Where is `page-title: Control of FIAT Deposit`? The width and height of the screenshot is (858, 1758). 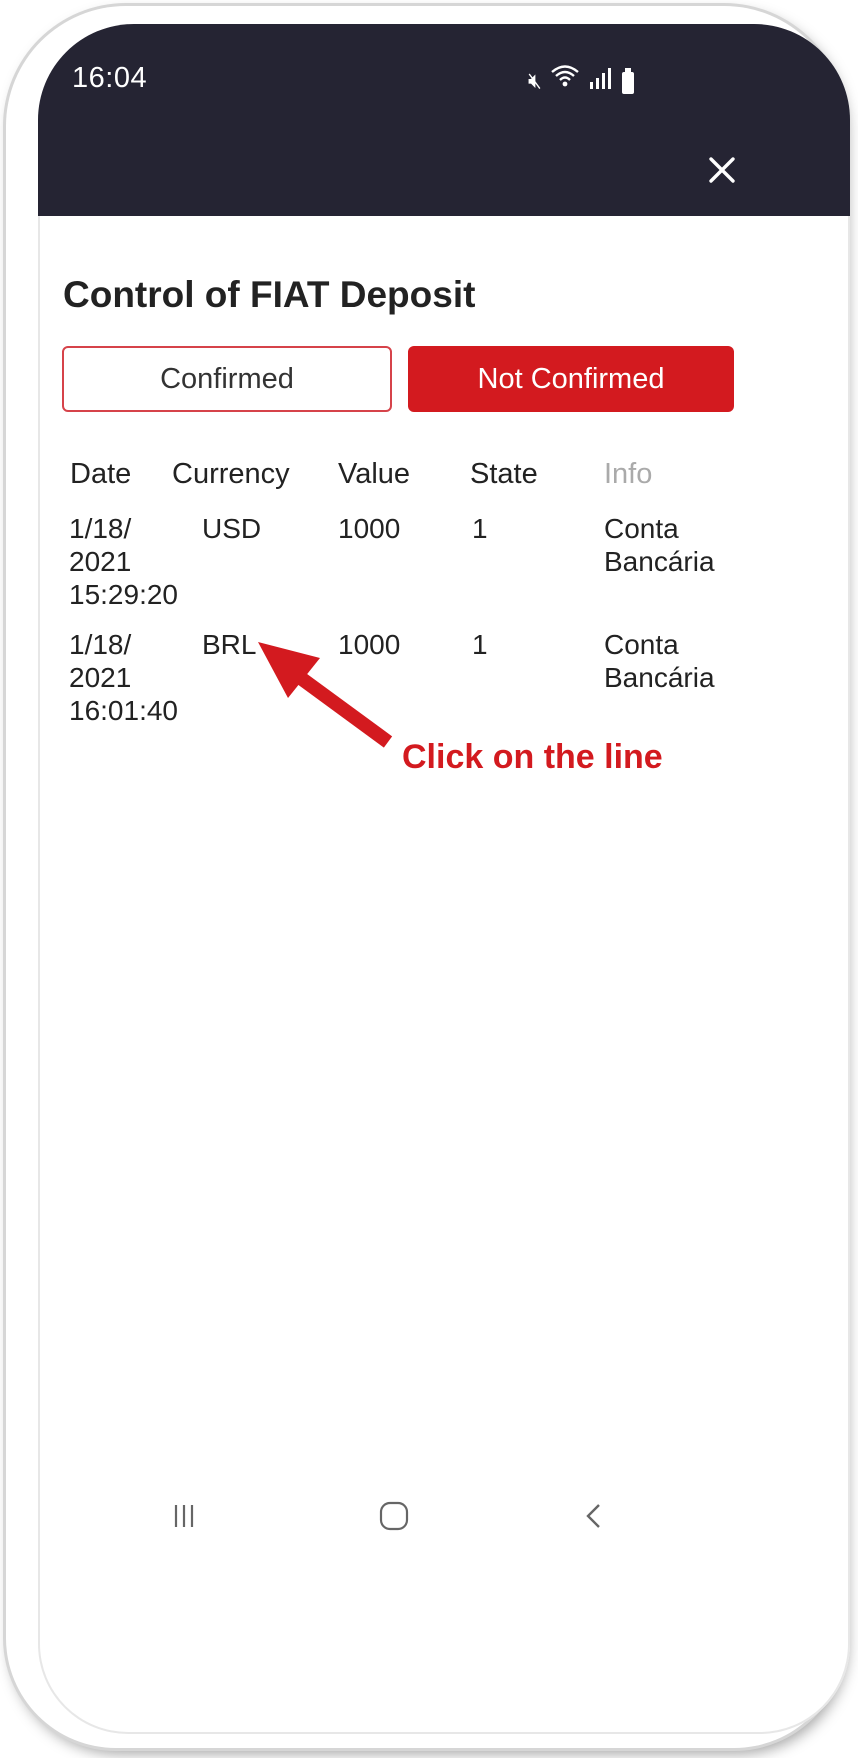
page-title: Control of FIAT Deposit is located at coordinates (269, 294).